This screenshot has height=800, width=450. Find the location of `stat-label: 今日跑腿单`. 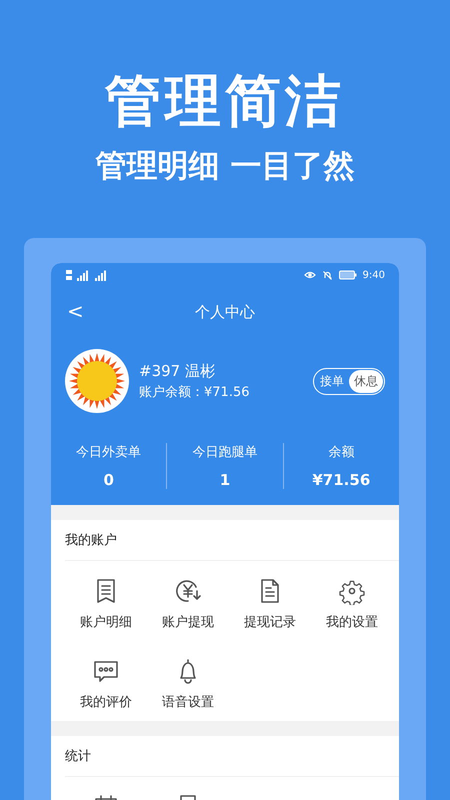

stat-label: 今日跑腿单 is located at coordinates (225, 452).